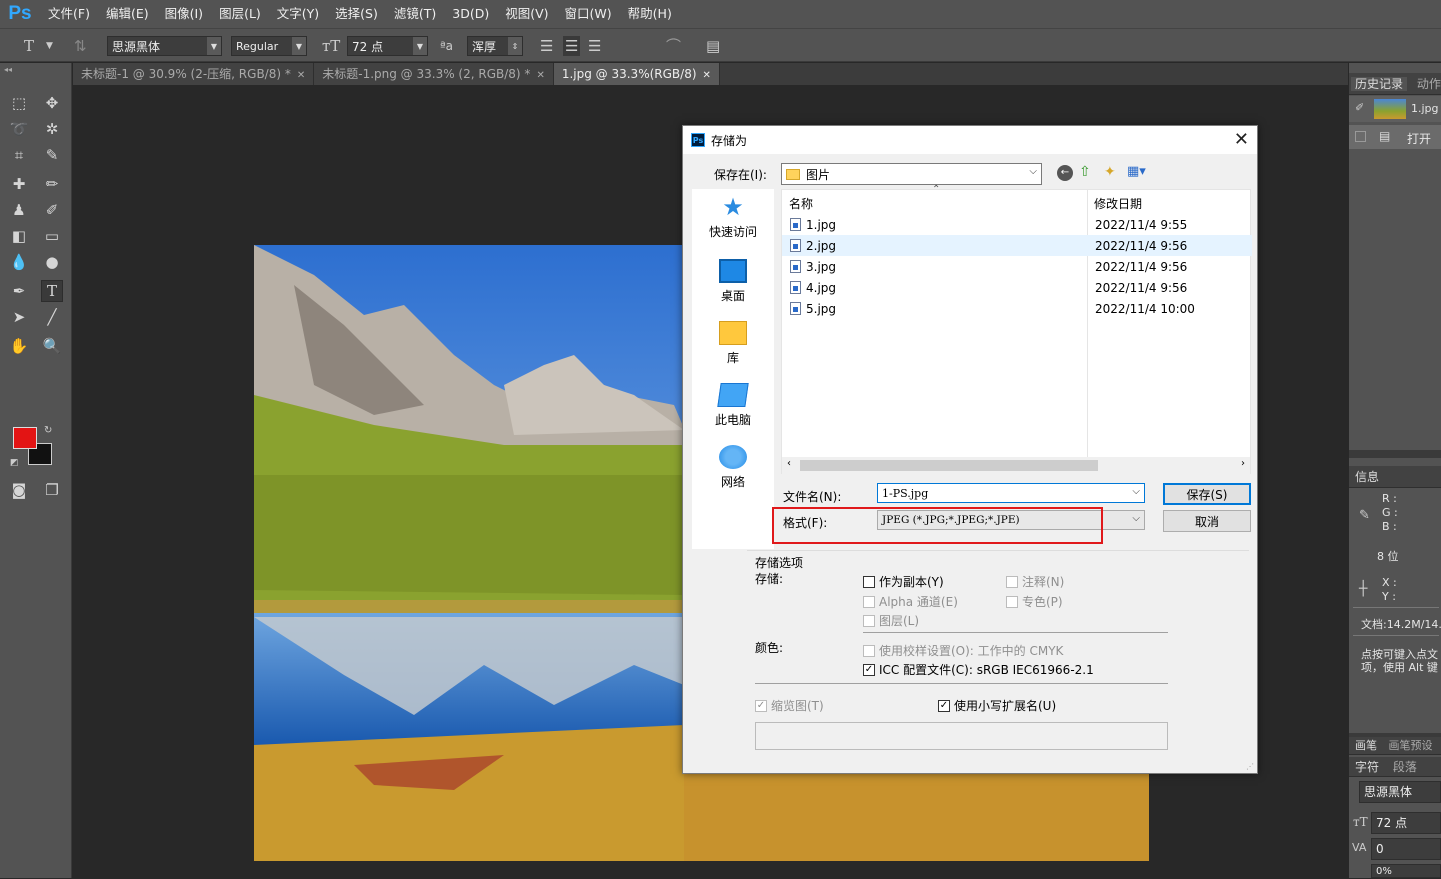 This screenshot has height=879, width=1441. I want to click on tab-character: 字符, so click(1367, 767).